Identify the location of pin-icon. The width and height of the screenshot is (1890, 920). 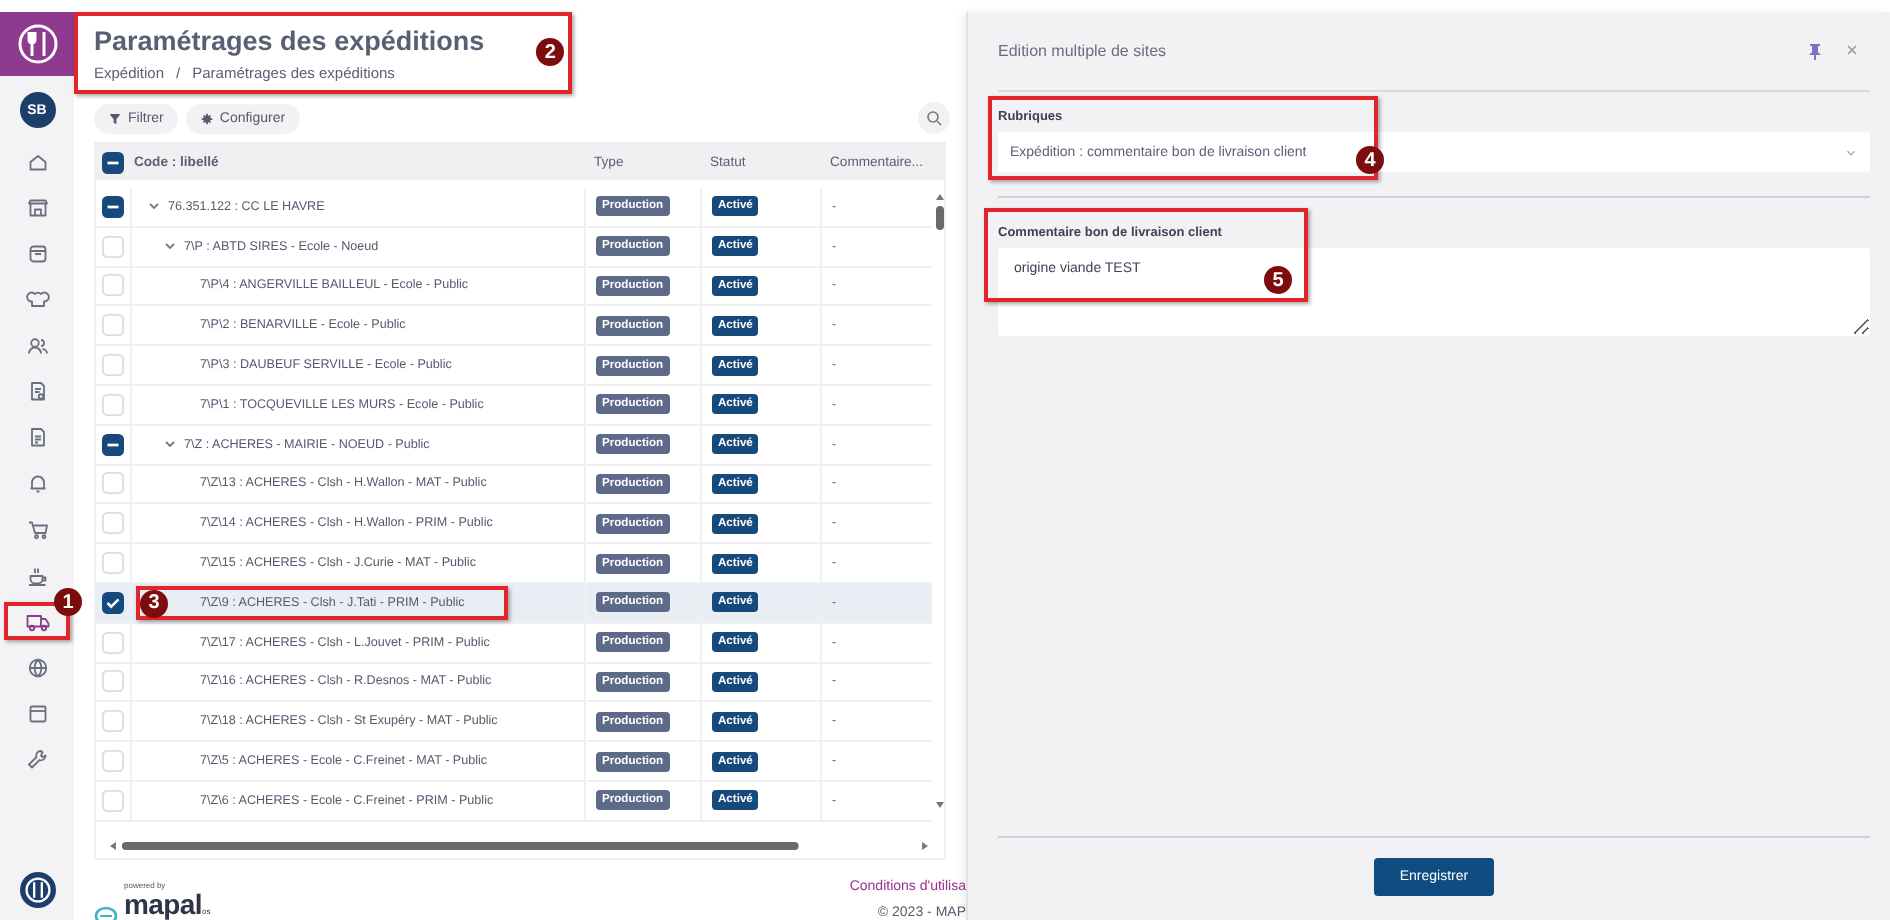
(1815, 51).